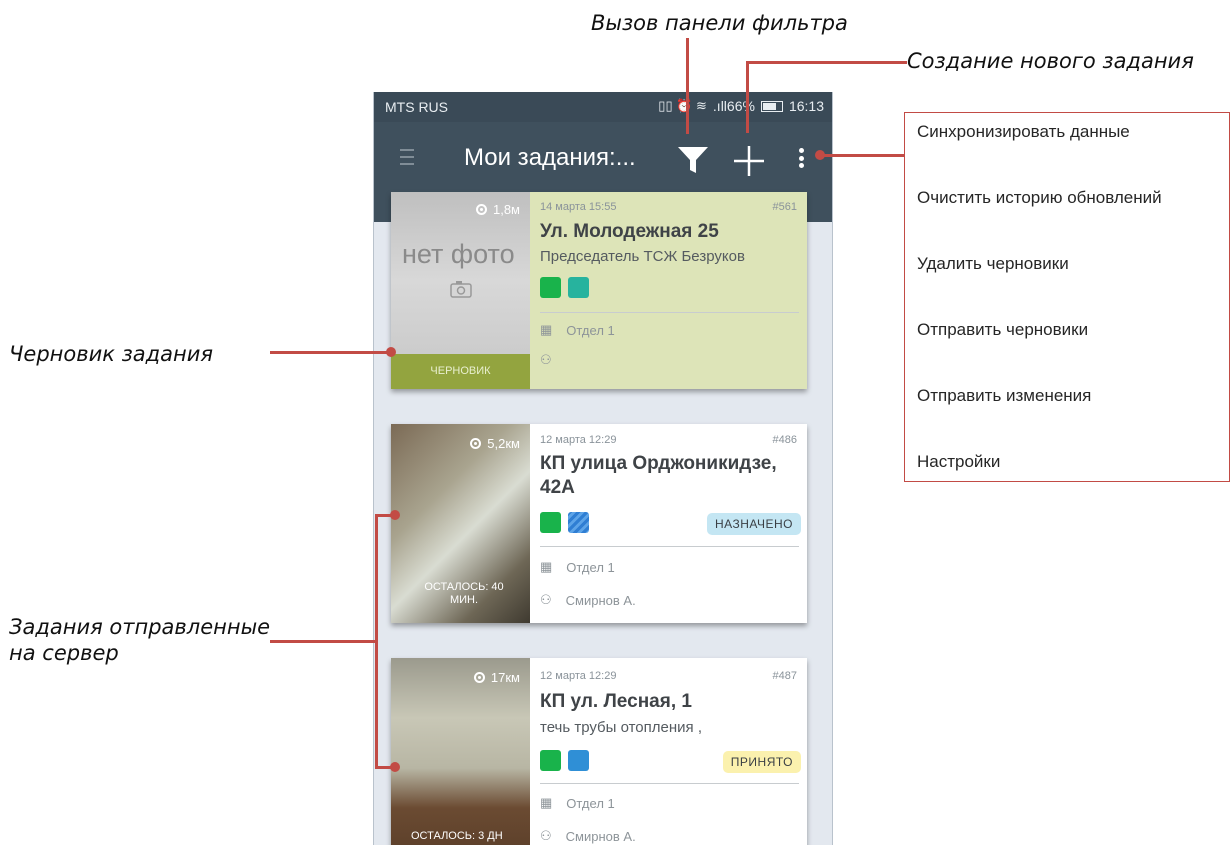 This screenshot has width=1230, height=845. Describe the element at coordinates (578, 522) in the screenshot. I see `striped-icon` at that location.